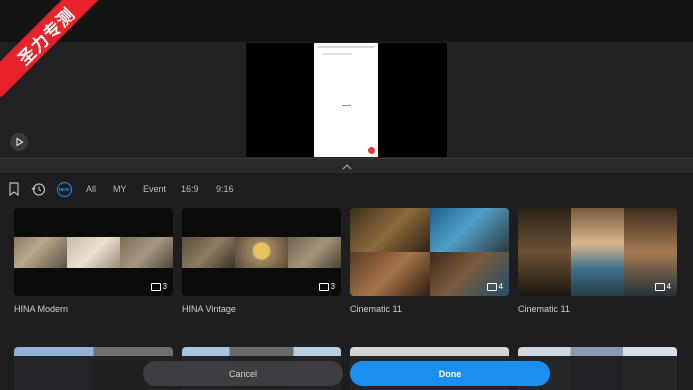 The width and height of the screenshot is (693, 390). I want to click on new-filter: NEW, so click(64, 189).